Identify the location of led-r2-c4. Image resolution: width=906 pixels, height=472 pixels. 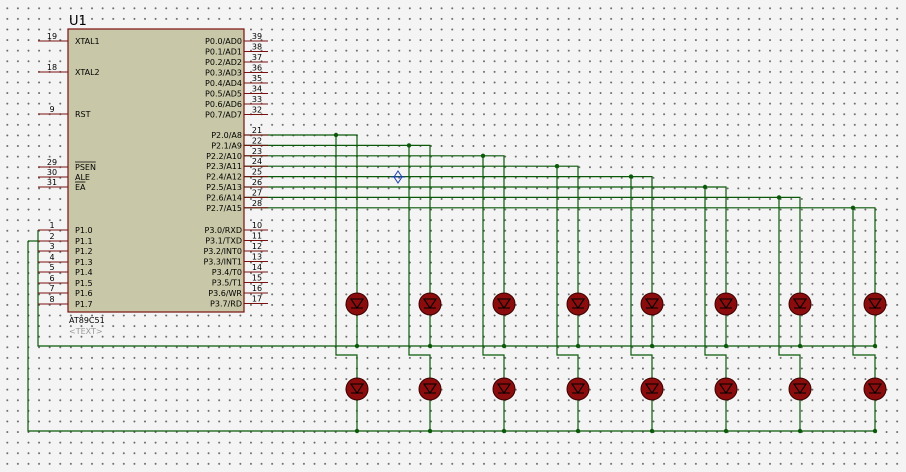
(578, 389).